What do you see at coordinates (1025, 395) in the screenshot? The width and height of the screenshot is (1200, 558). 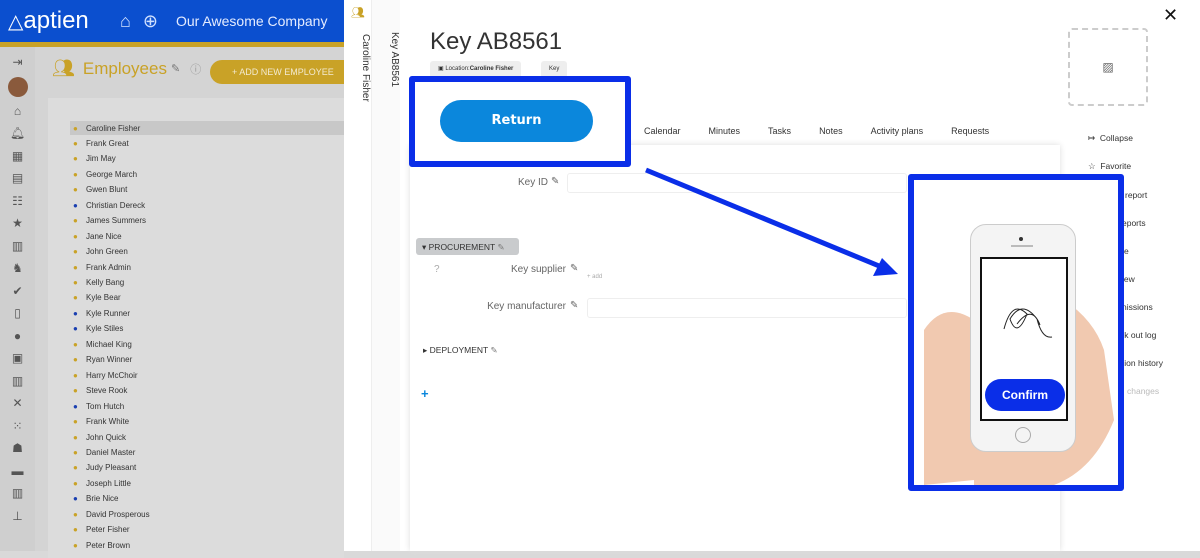 I see `confirm-button: Confirm` at bounding box center [1025, 395].